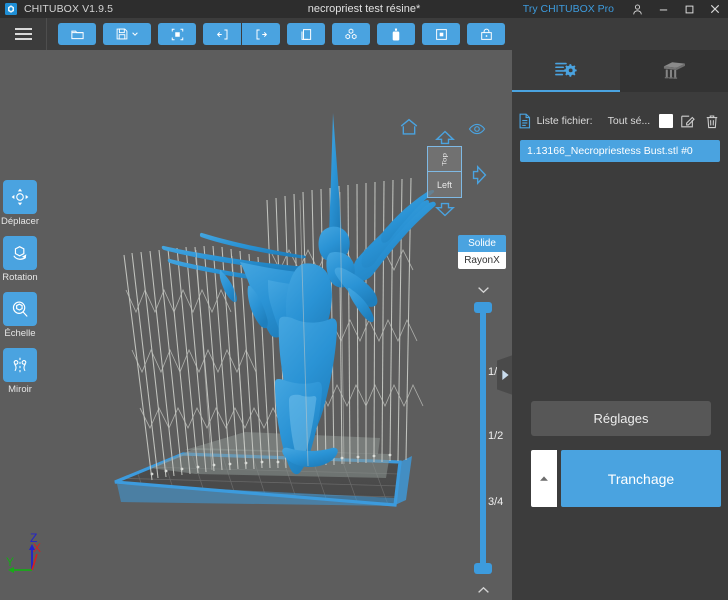 The height and width of the screenshot is (600, 728). Describe the element at coordinates (20, 277) in the screenshot. I see `tool-rotate-label: Rotation` at that location.